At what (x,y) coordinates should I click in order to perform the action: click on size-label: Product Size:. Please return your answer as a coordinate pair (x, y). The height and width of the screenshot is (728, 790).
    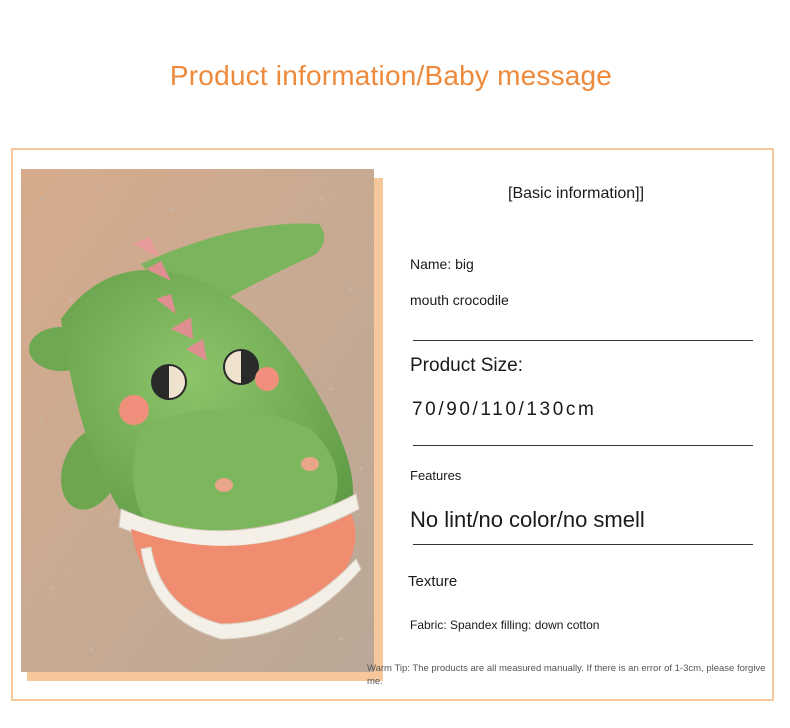
    Looking at the image, I should click on (466, 365).